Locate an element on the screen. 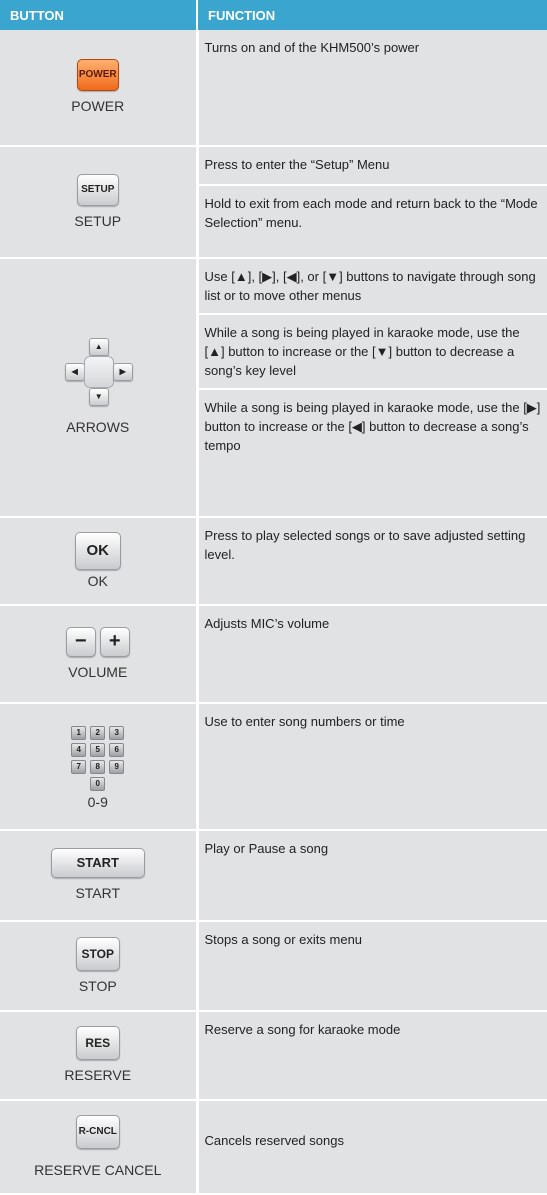  function-text: Stops a song or exits menu is located at coordinates (283, 939).